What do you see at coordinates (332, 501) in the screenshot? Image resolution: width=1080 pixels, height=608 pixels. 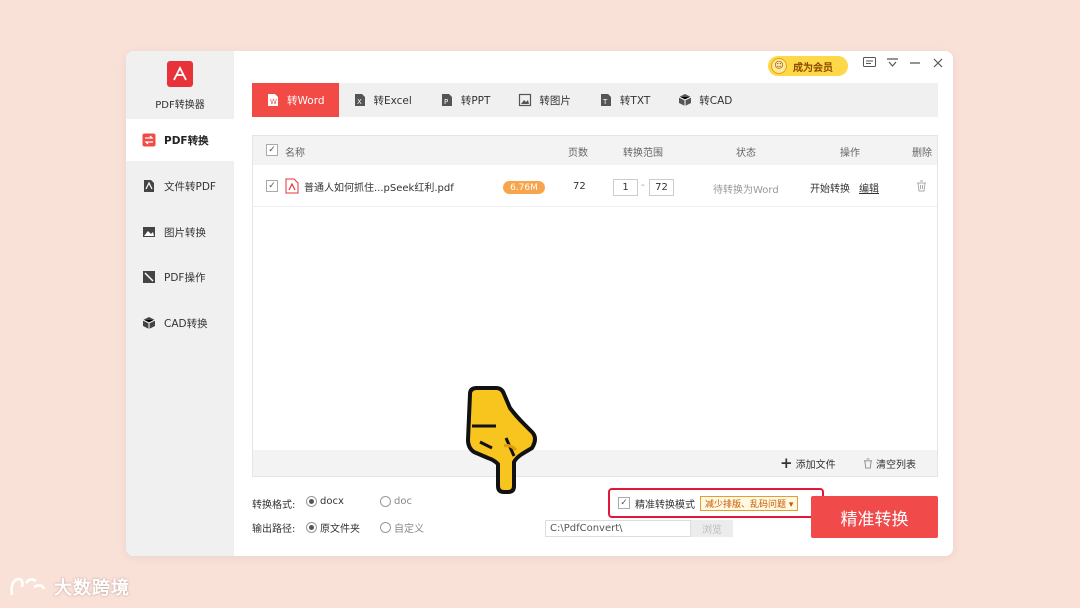 I see `format-docx-label: docx` at bounding box center [332, 501].